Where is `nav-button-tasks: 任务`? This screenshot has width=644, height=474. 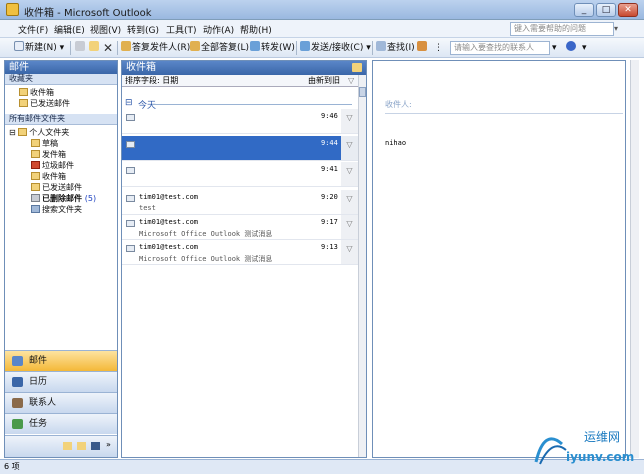
nav-button-tasks: 任务 is located at coordinates (61, 423).